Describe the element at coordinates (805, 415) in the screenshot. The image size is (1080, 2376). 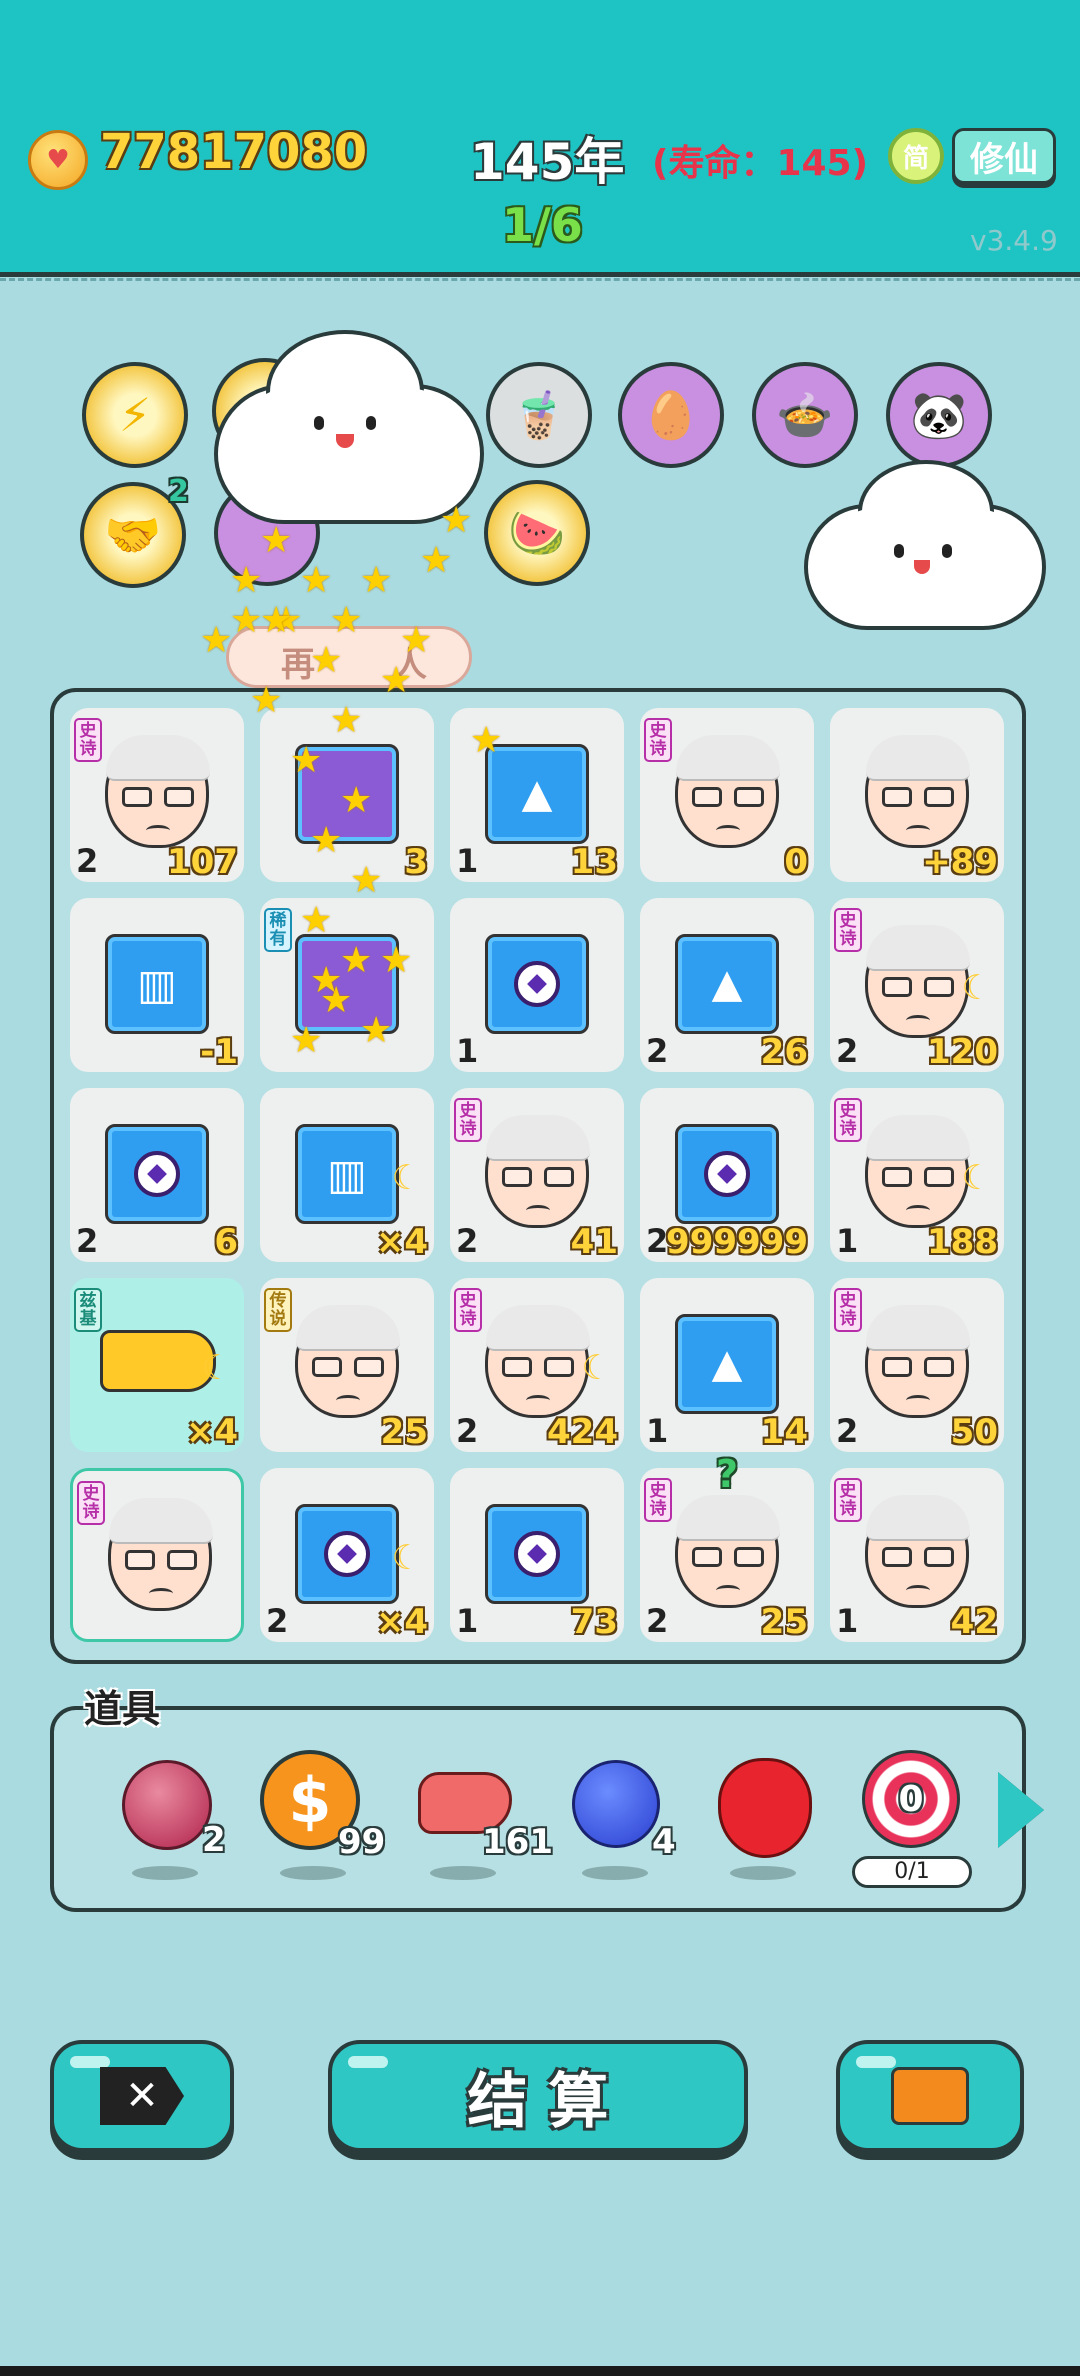
I see `pot-powerup: 🍲` at that location.